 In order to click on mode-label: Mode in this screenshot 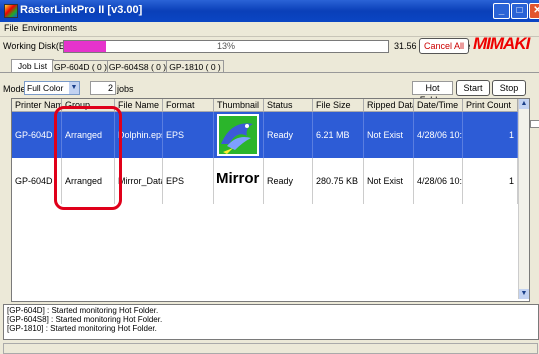, I will do `click(14, 89)`.